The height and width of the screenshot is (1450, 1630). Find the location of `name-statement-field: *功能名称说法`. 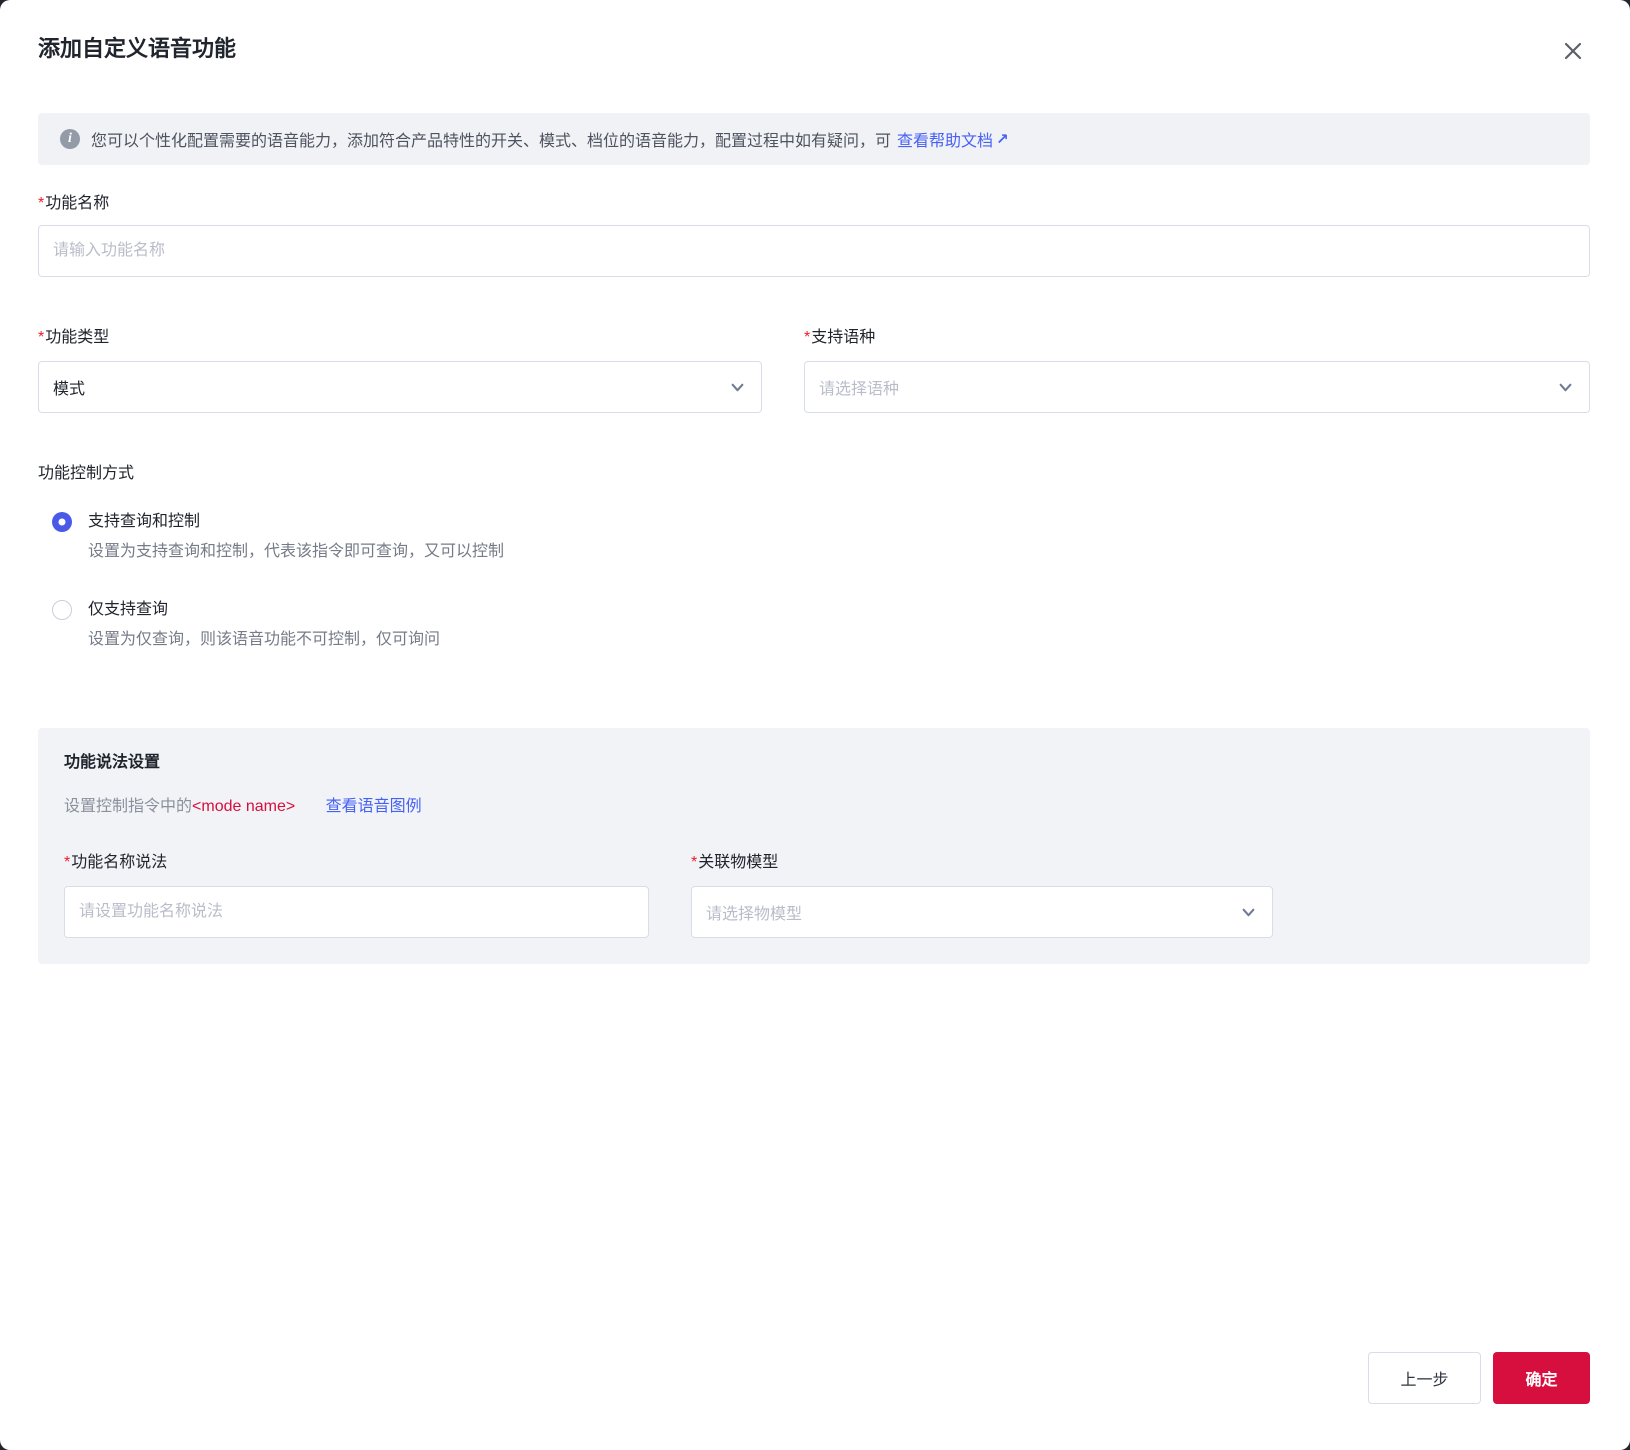

name-statement-field: *功能名称说法 is located at coordinates (356, 895).